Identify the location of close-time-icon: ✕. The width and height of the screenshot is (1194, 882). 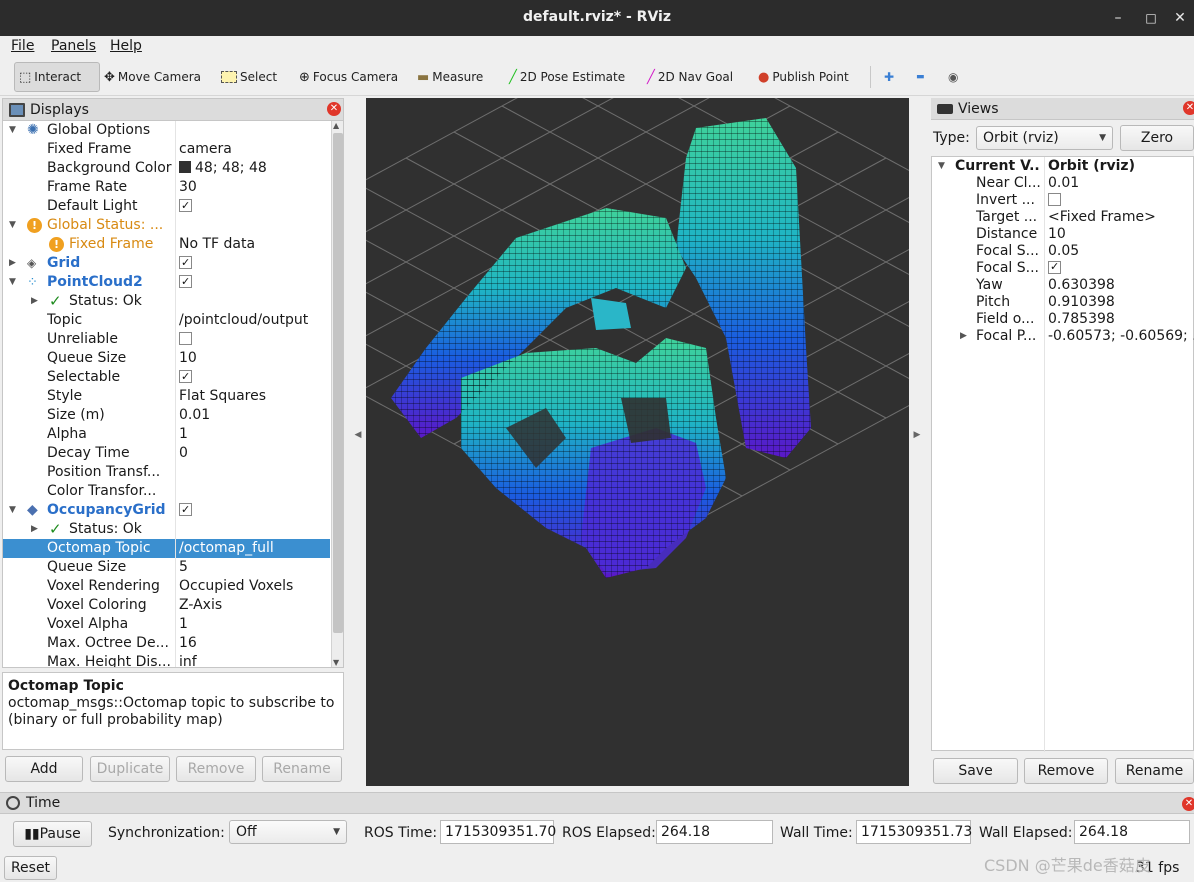
(1188, 804).